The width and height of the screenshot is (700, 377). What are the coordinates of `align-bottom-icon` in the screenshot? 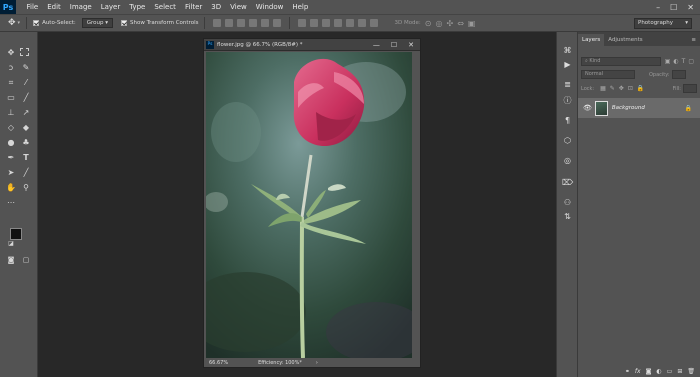 It's located at (241, 23).